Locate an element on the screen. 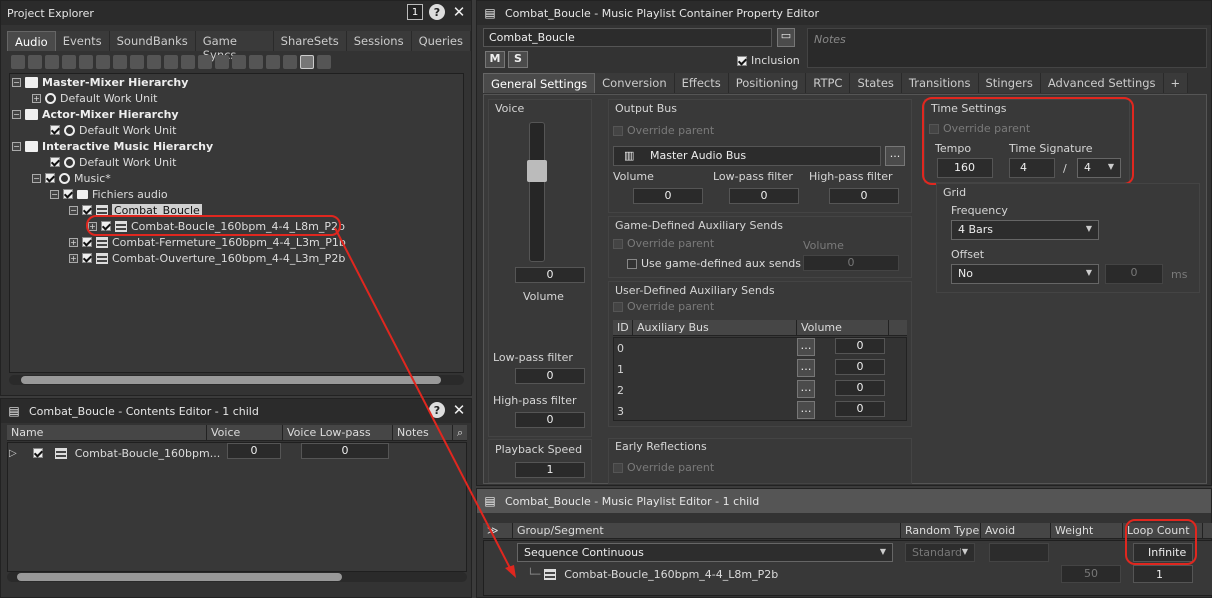 The width and height of the screenshot is (1212, 598). output-volume-field: 0 is located at coordinates (668, 196).